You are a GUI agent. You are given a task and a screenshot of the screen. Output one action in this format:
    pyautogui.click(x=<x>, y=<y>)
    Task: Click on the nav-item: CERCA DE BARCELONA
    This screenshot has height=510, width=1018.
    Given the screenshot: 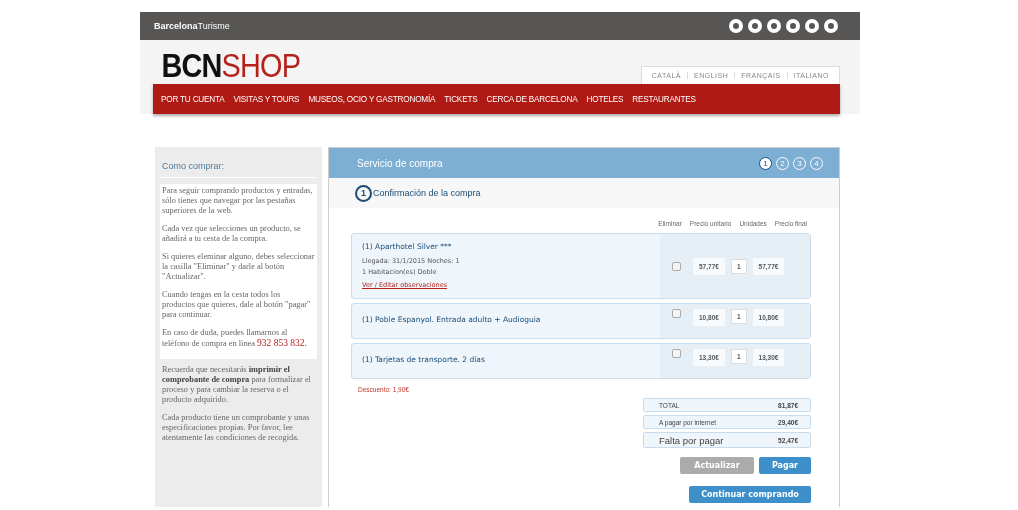 What is the action you would take?
    pyautogui.click(x=532, y=99)
    